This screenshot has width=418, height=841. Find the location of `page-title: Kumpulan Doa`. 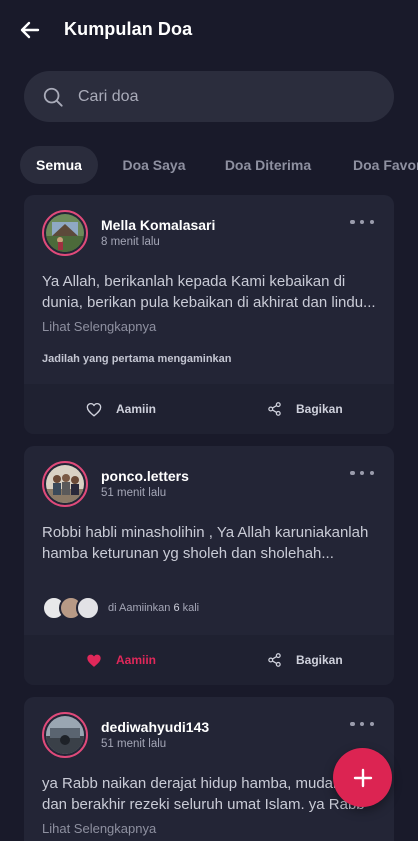

page-title: Kumpulan Doa is located at coordinates (128, 29).